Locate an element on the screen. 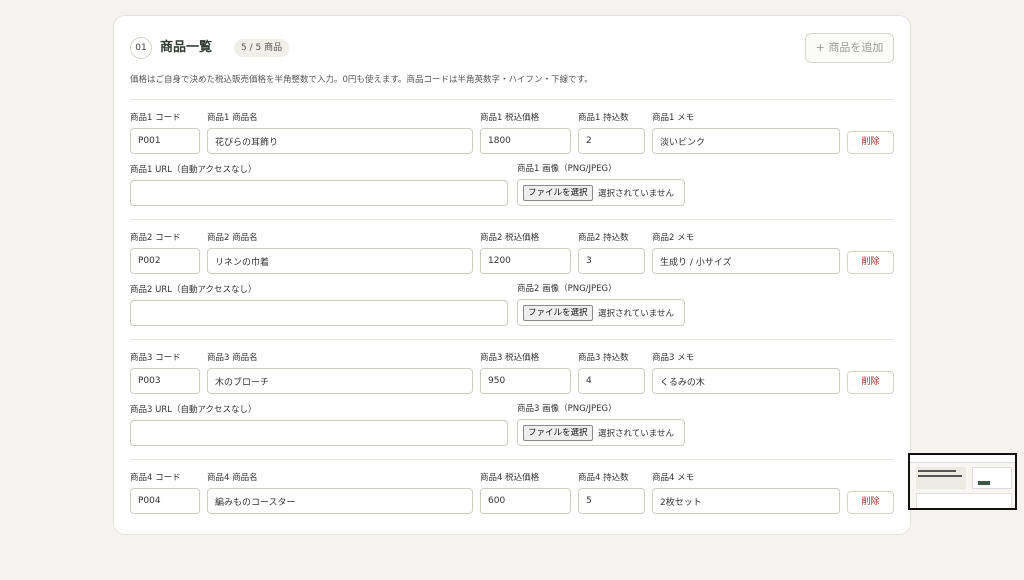 The image size is (1024, 580). quantity-label: 商品3 持込数 is located at coordinates (603, 358).